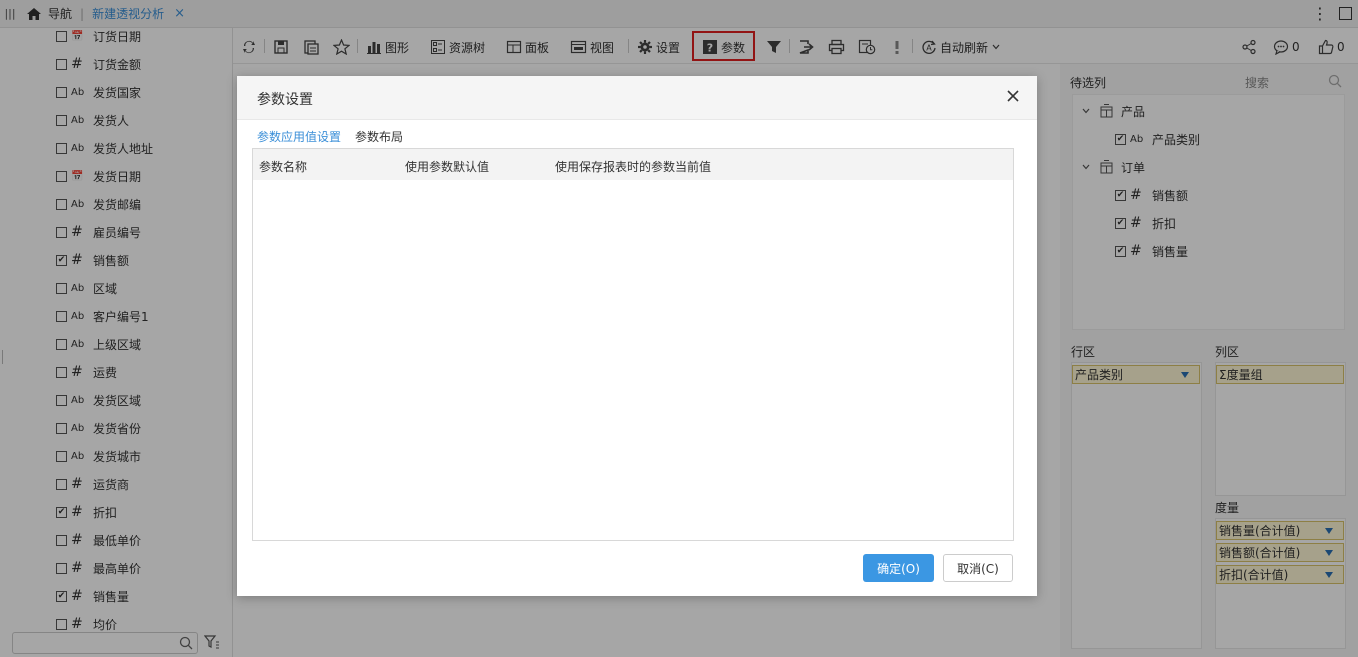  I want to click on param-table-header: 参数名称 使用参数默认值 使用保存报表时的参数当前值, so click(633, 164).